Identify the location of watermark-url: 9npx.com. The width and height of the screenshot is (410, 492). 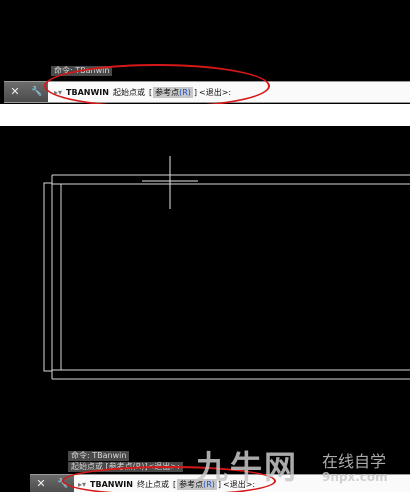
(355, 477).